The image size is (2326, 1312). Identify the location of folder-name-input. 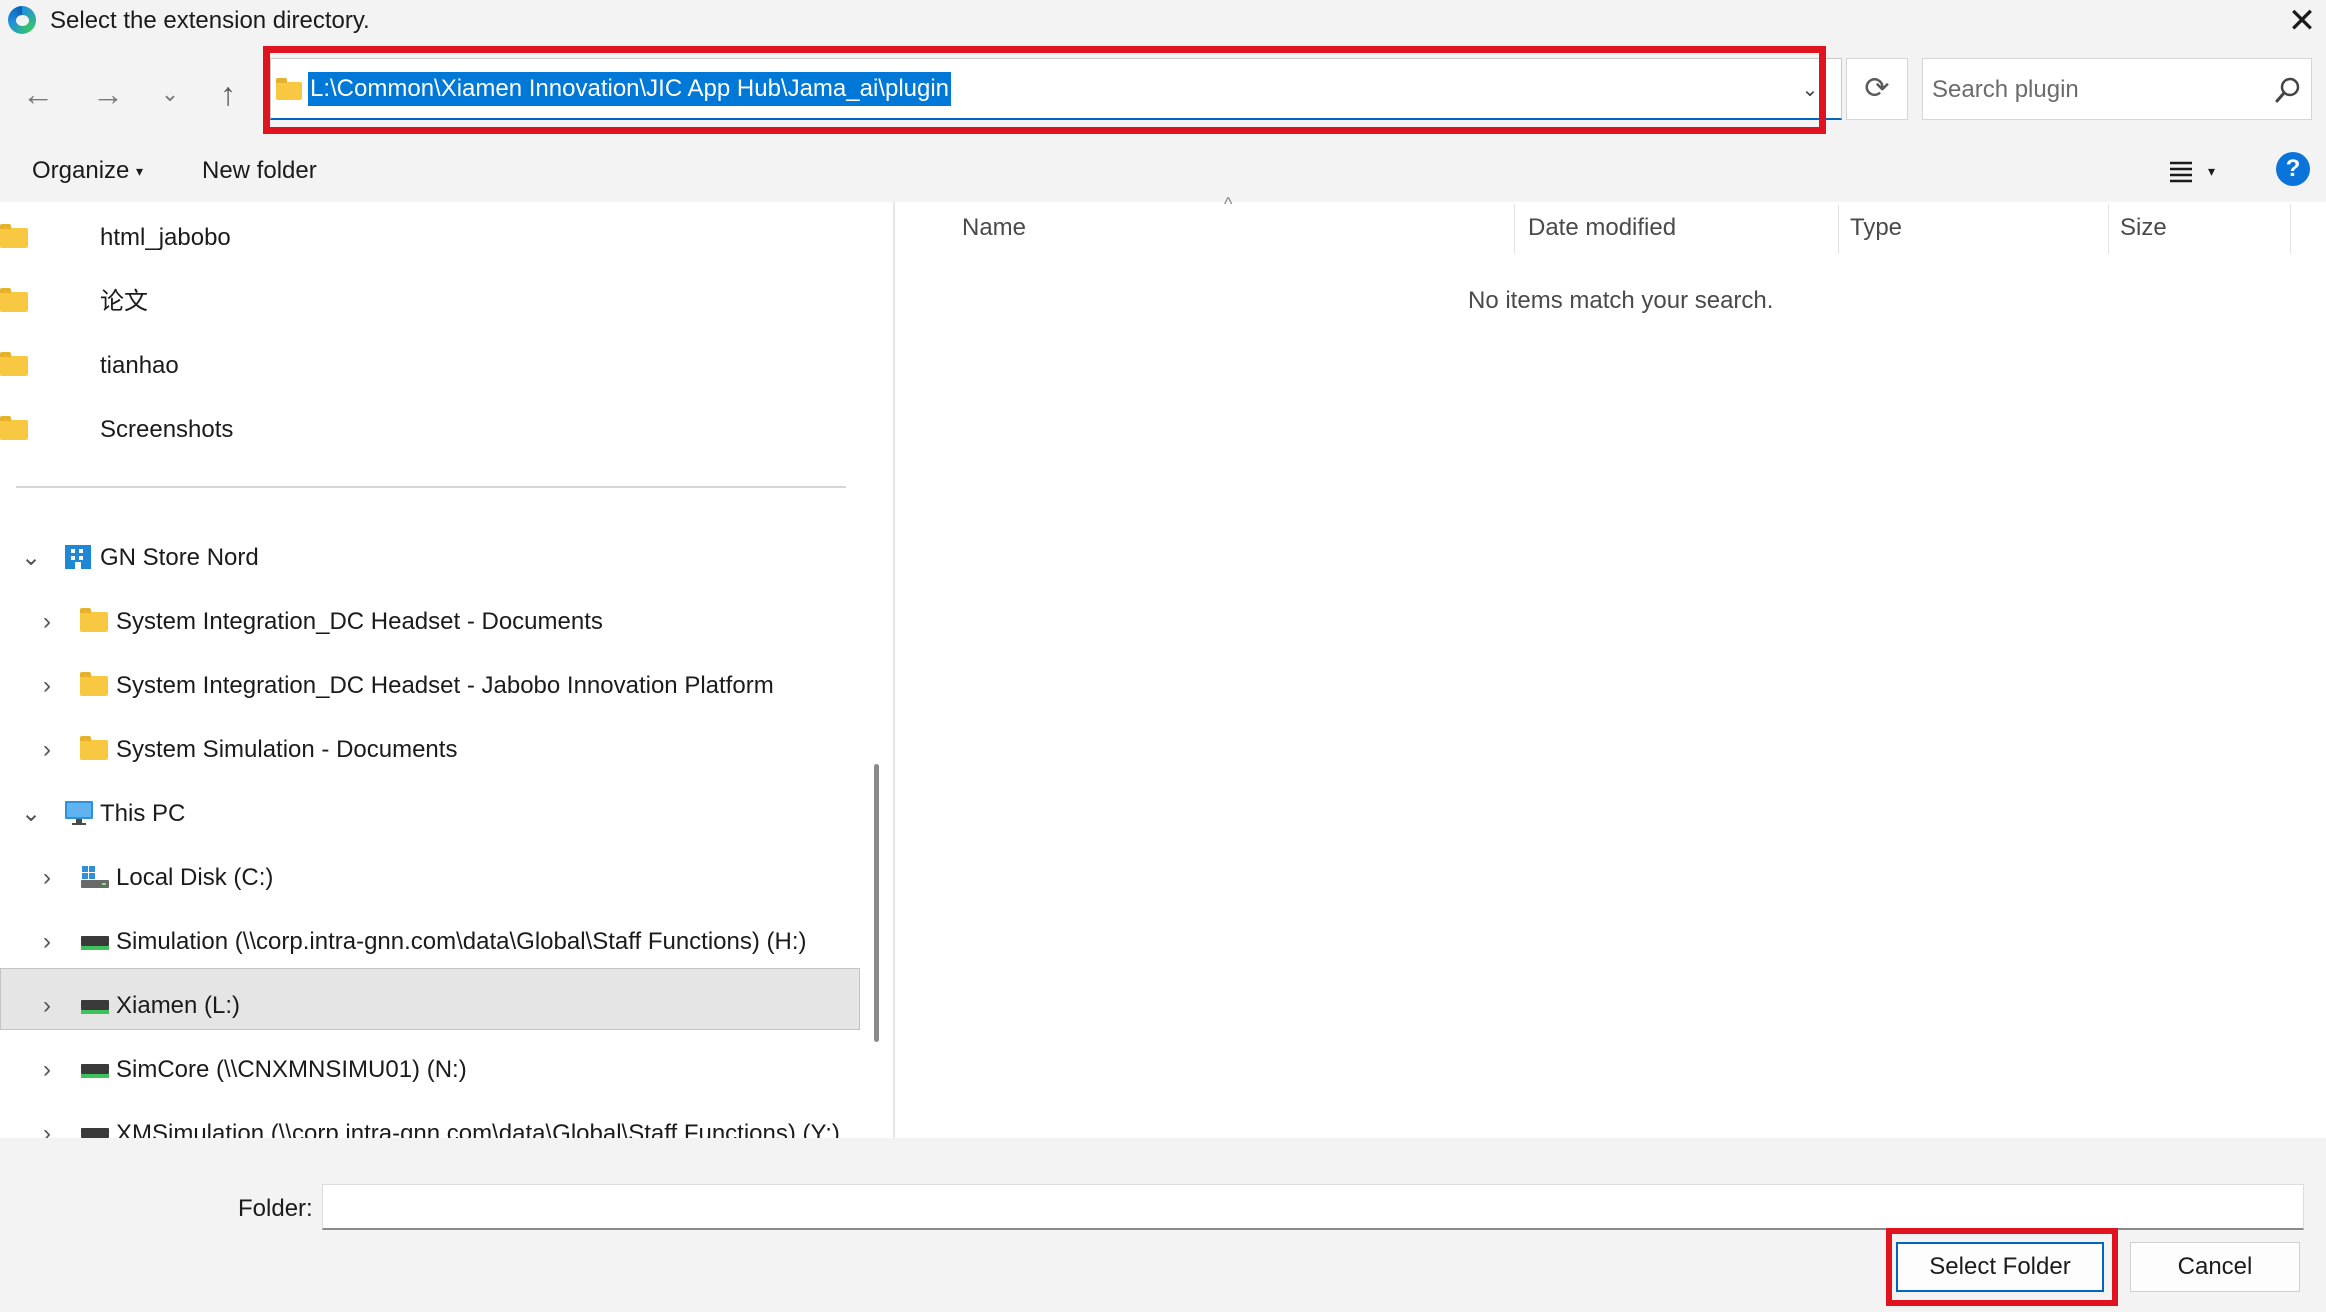
(1313, 1207).